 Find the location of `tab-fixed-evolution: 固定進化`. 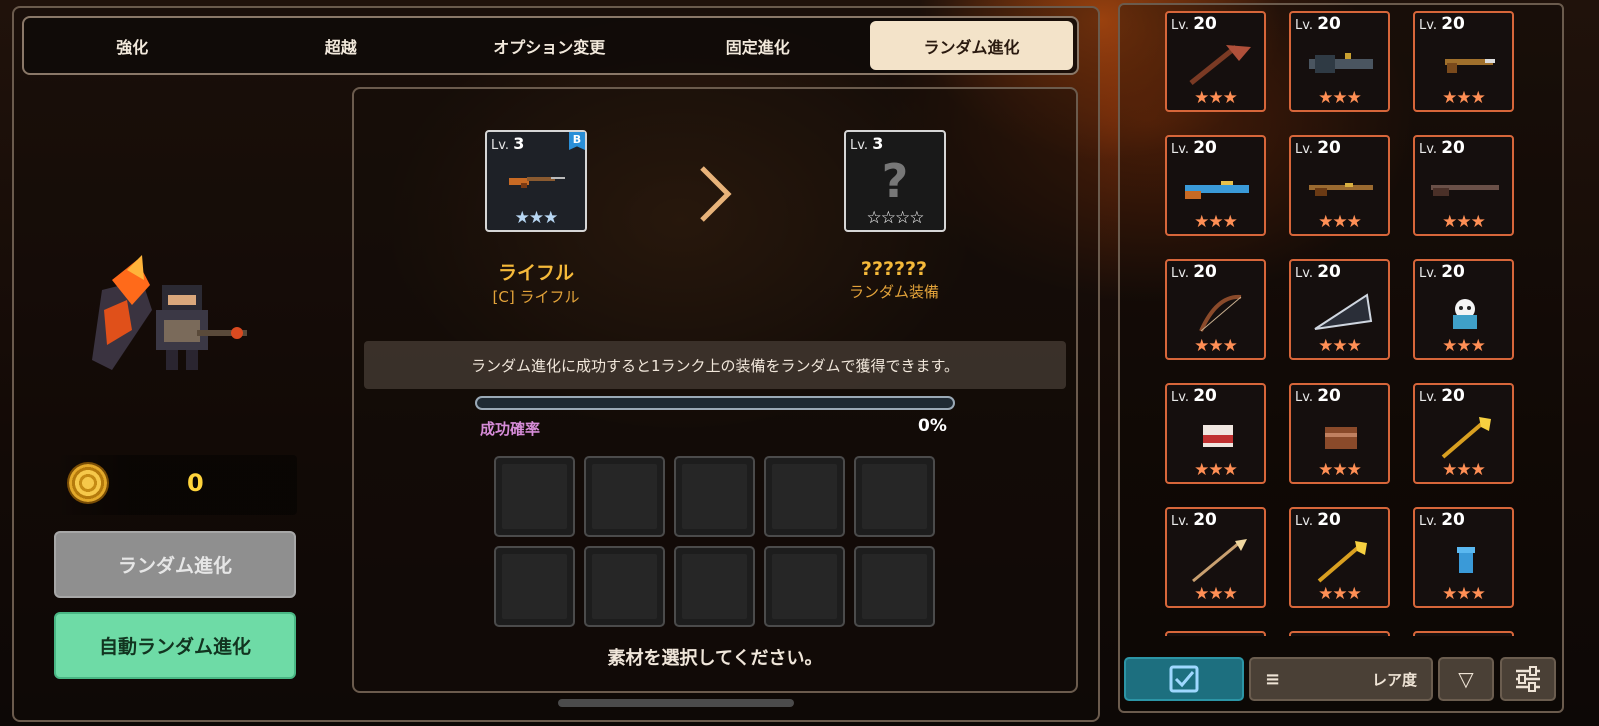

tab-fixed-evolution: 固定進化 is located at coordinates (758, 45).